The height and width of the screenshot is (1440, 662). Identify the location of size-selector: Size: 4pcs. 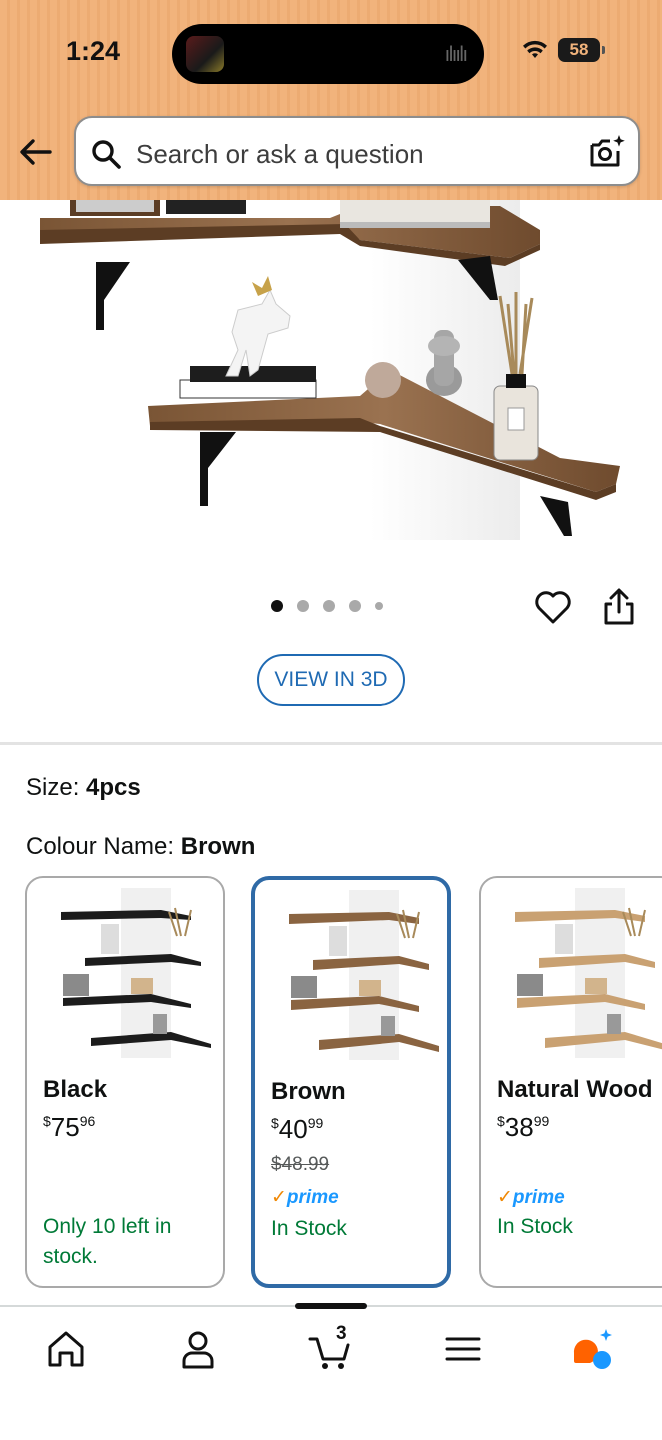
(83, 788).